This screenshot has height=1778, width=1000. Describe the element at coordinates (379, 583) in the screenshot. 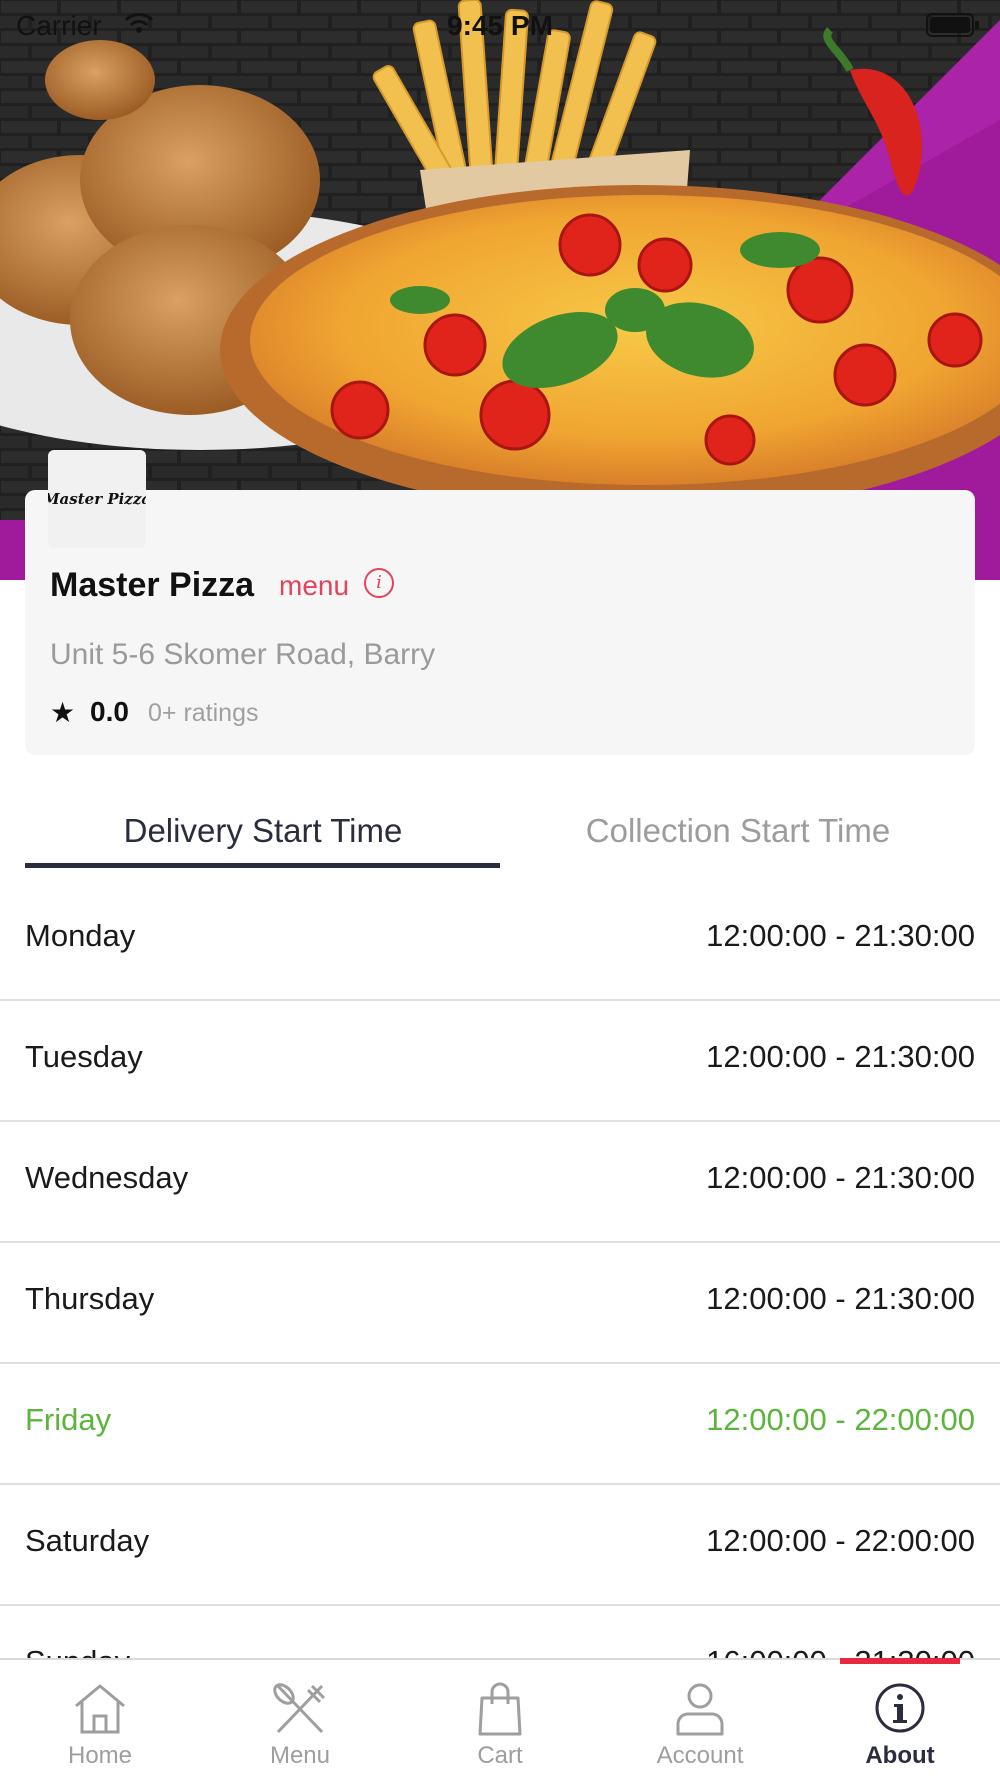

I see `info-icon: i` at that location.